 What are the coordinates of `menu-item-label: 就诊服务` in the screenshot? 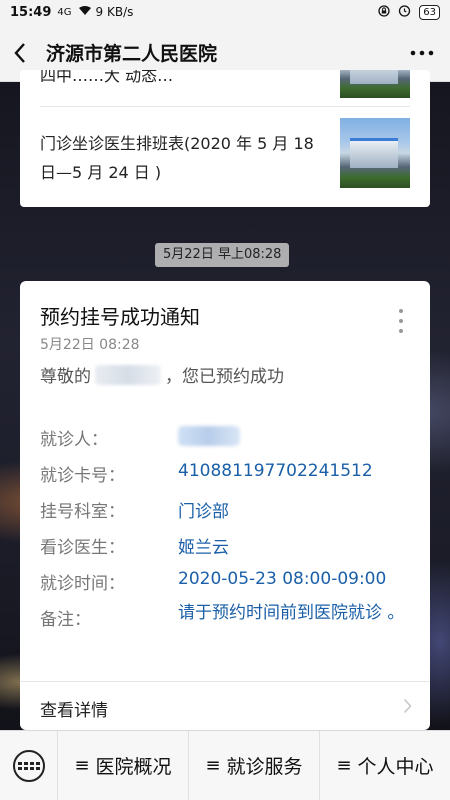 It's located at (264, 767).